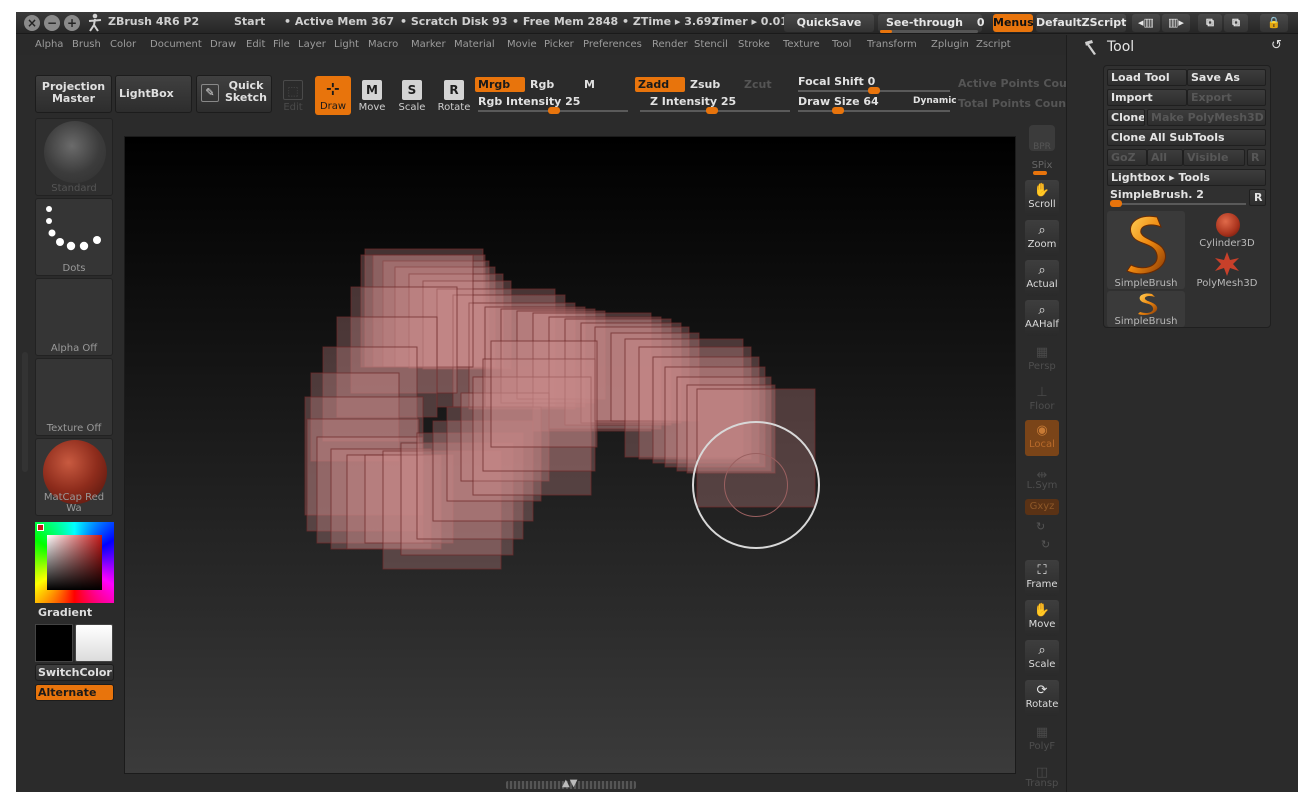  Describe the element at coordinates (1042, 198) in the screenshot. I see `scroll-button: ✋ Scroll` at that location.